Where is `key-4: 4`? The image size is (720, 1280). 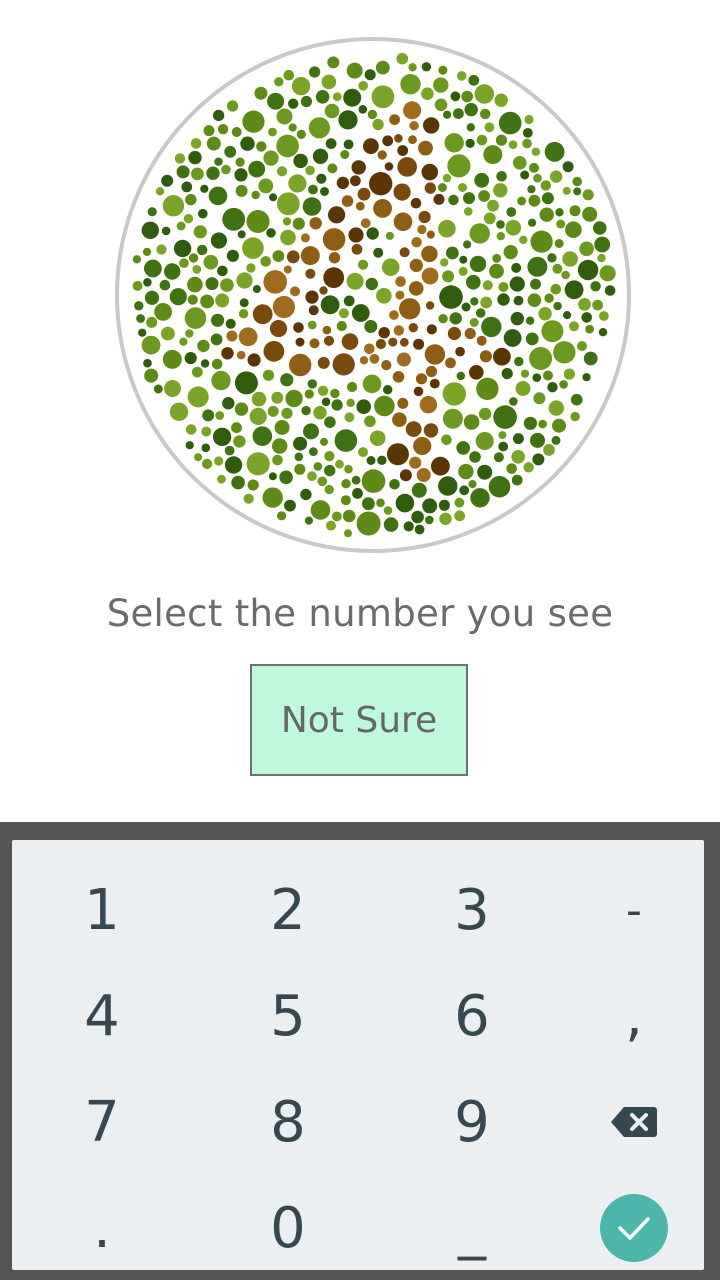 key-4: 4 is located at coordinates (102, 1016).